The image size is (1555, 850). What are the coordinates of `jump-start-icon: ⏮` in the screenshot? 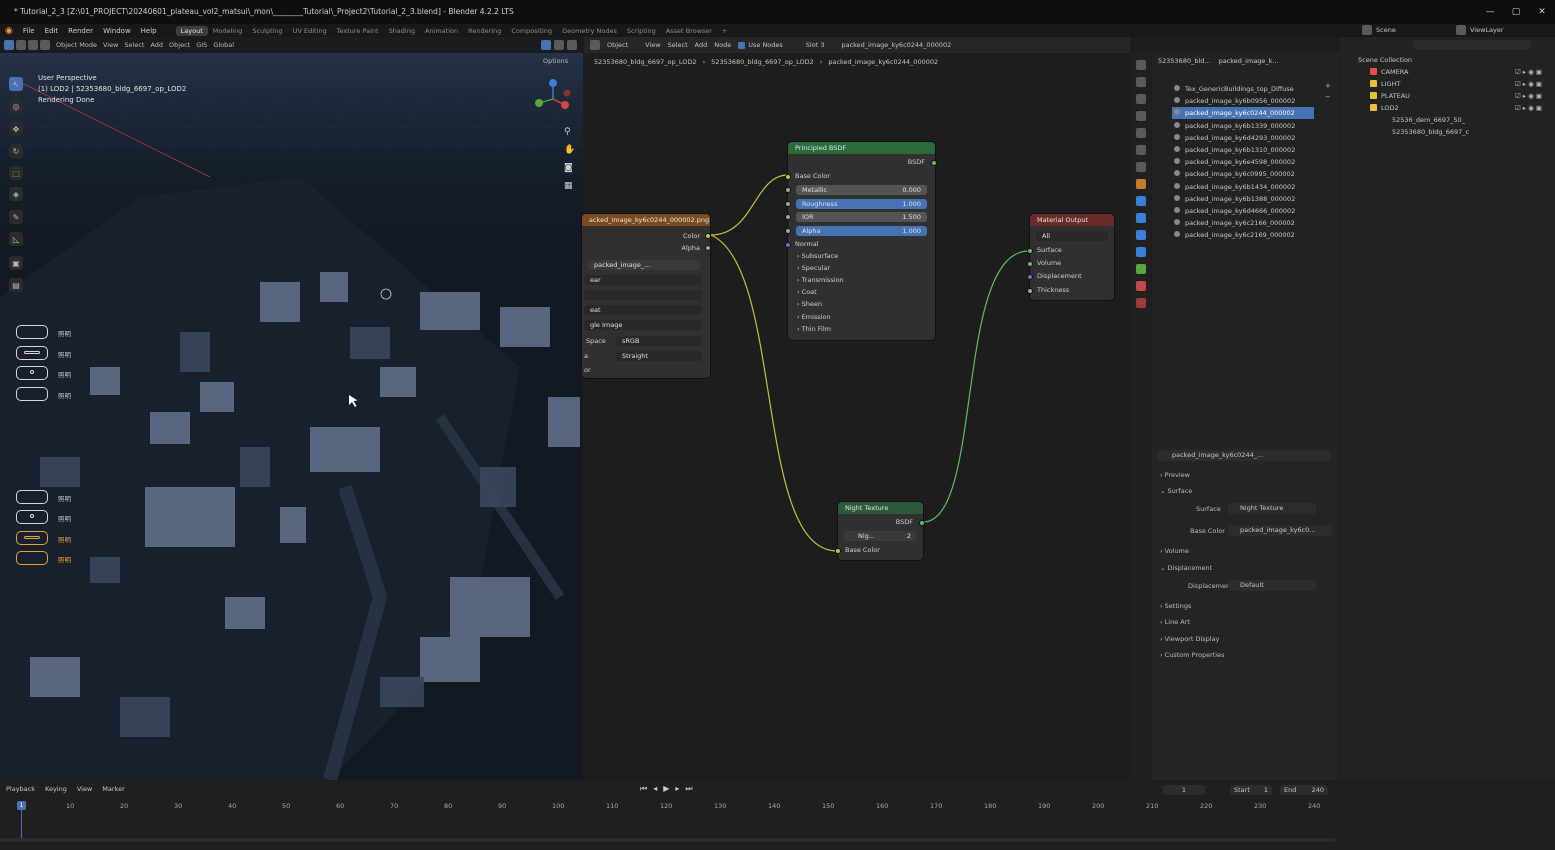 It's located at (643, 789).